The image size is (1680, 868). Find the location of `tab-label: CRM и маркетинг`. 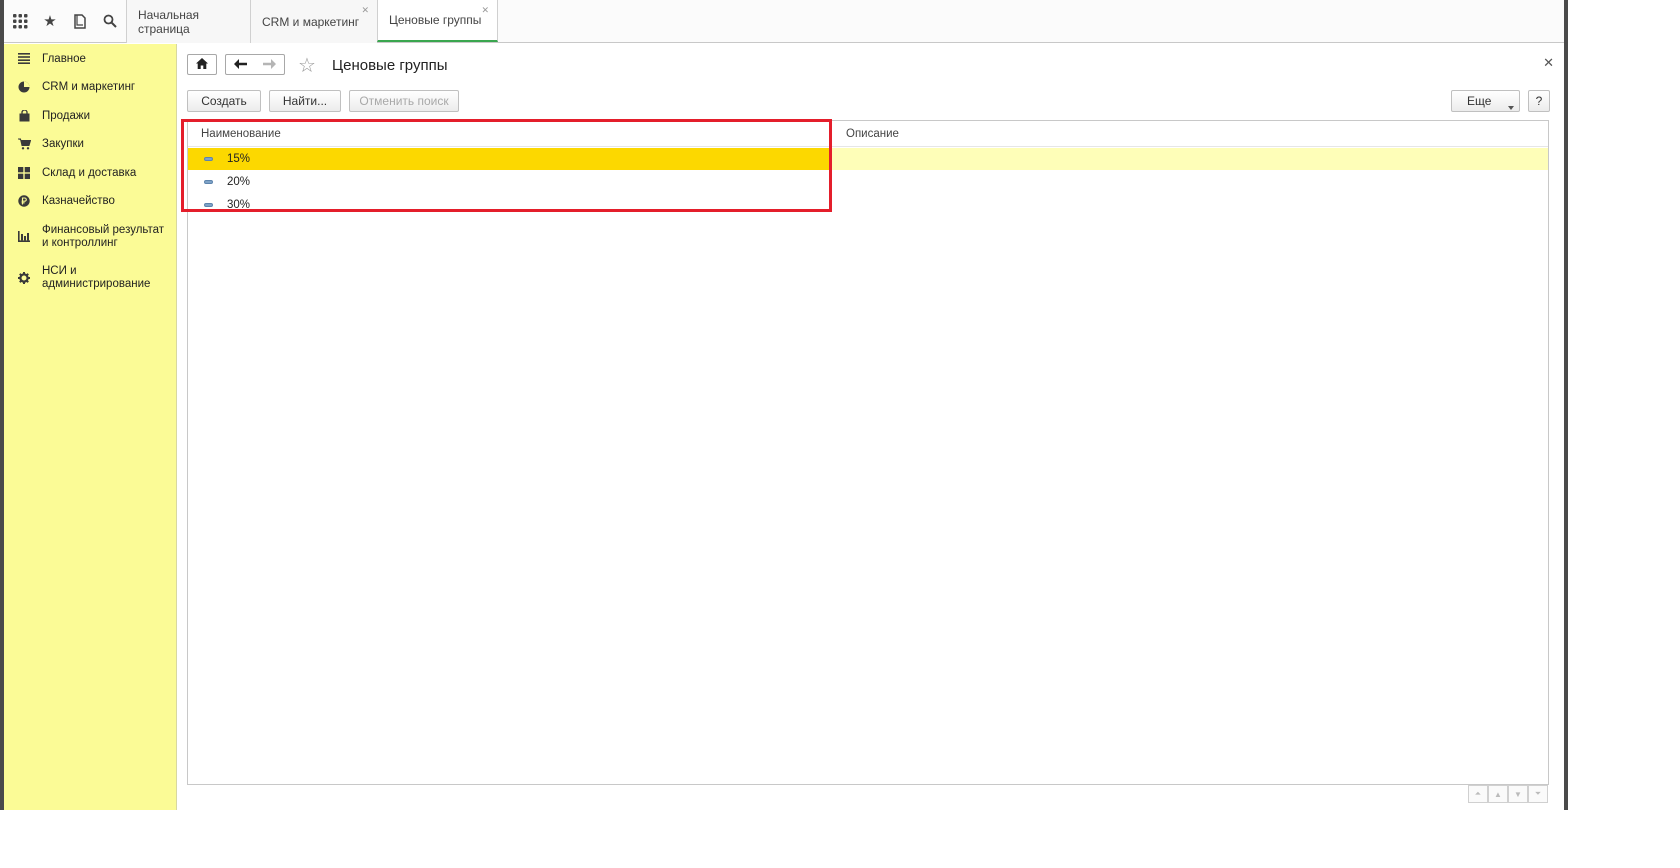

tab-label: CRM и маркетинг is located at coordinates (311, 21).